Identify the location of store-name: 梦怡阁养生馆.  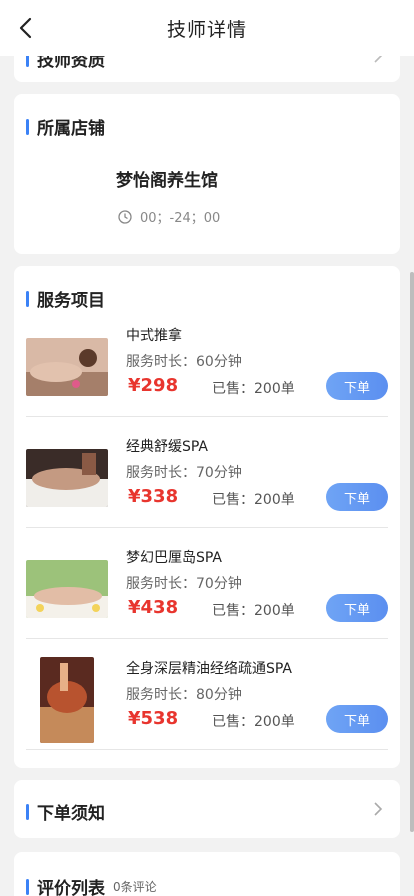
(167, 178).